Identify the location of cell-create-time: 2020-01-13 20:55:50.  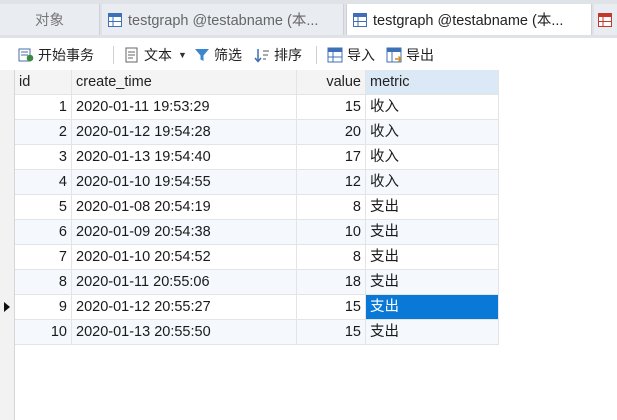
(184, 332).